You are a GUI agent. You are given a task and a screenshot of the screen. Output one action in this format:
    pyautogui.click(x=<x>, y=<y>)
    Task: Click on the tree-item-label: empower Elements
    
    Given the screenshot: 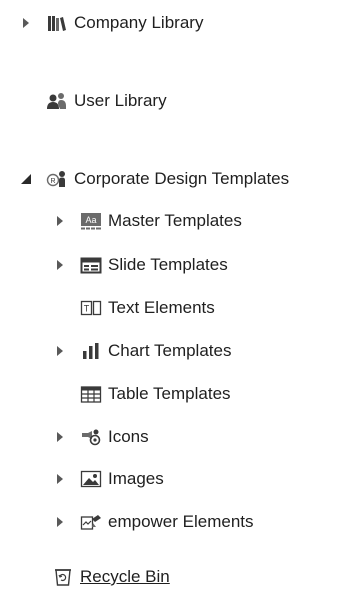 What is the action you would take?
    pyautogui.click(x=181, y=521)
    